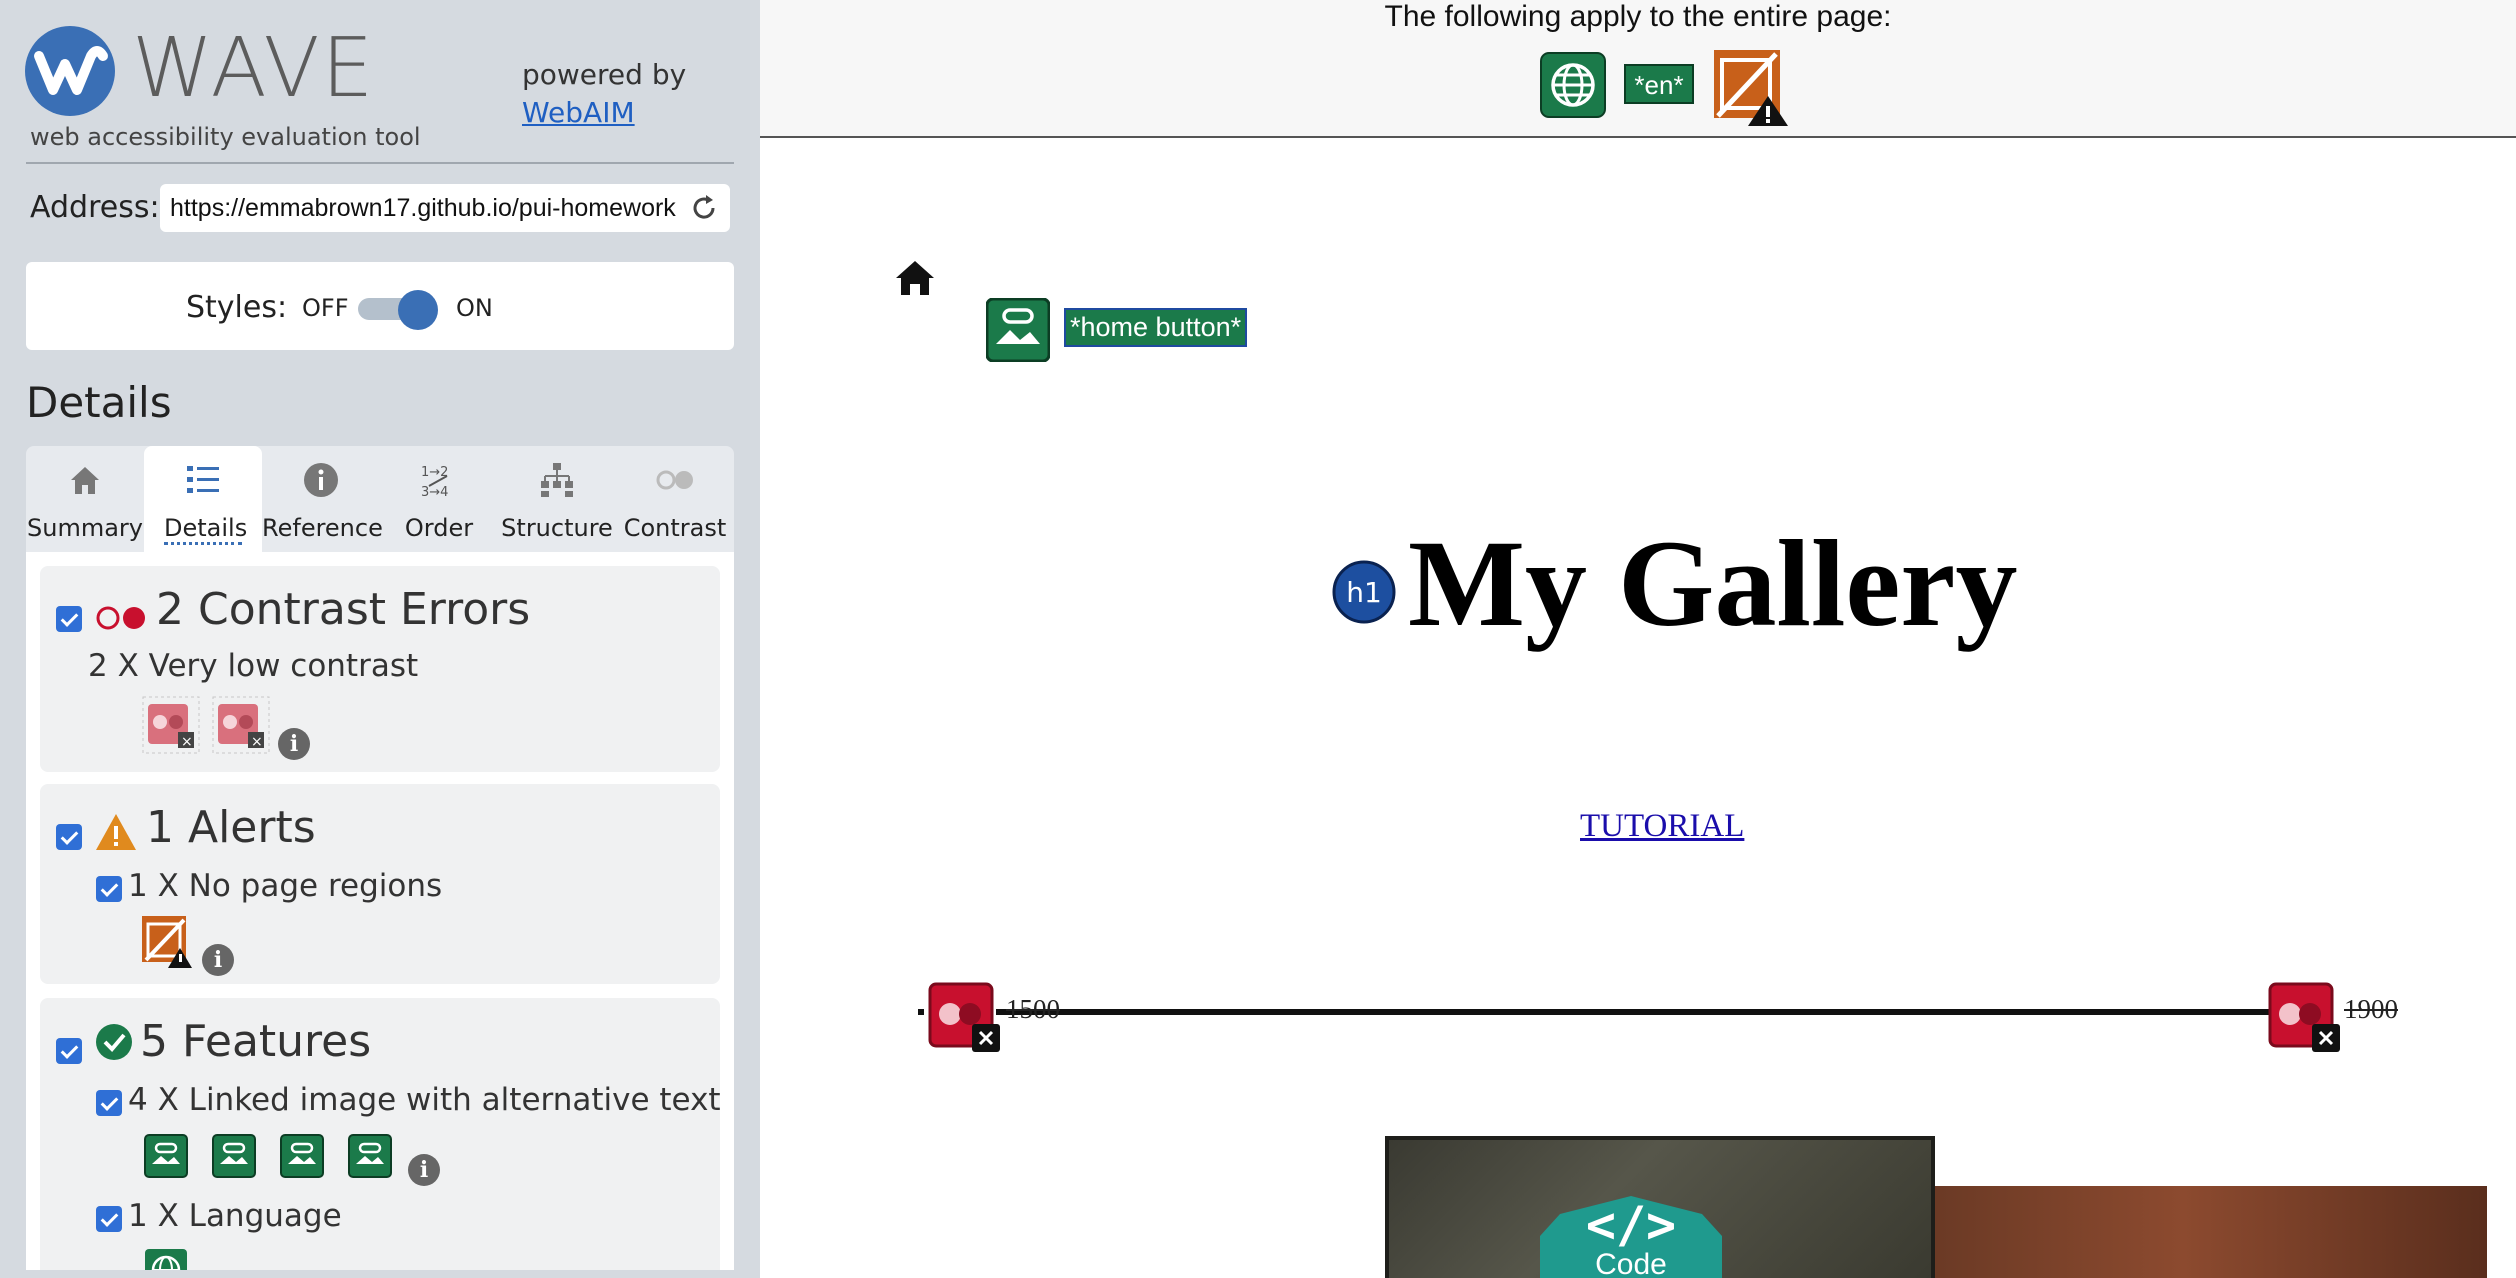 This screenshot has width=2516, height=1278. Describe the element at coordinates (253, 666) in the screenshot. I see `very-low-contrast-label: 2 X Very low contrast` at that location.